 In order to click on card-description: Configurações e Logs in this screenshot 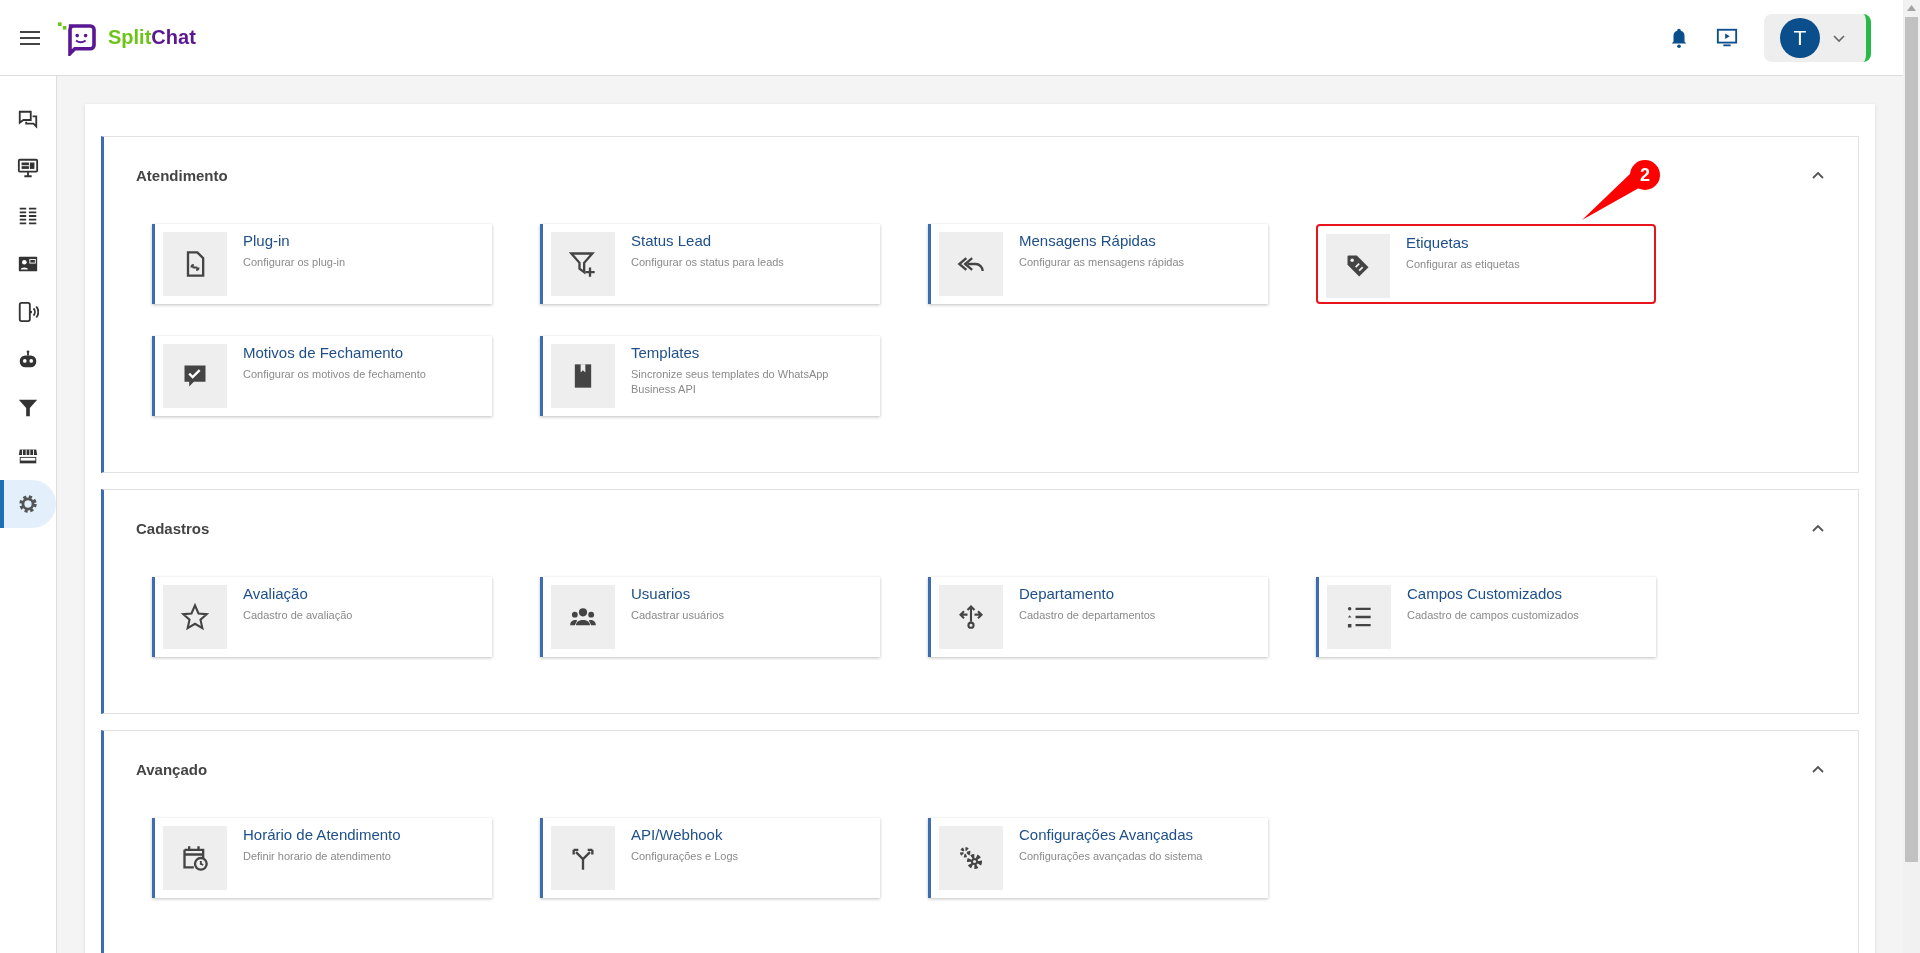, I will do `click(684, 856)`.